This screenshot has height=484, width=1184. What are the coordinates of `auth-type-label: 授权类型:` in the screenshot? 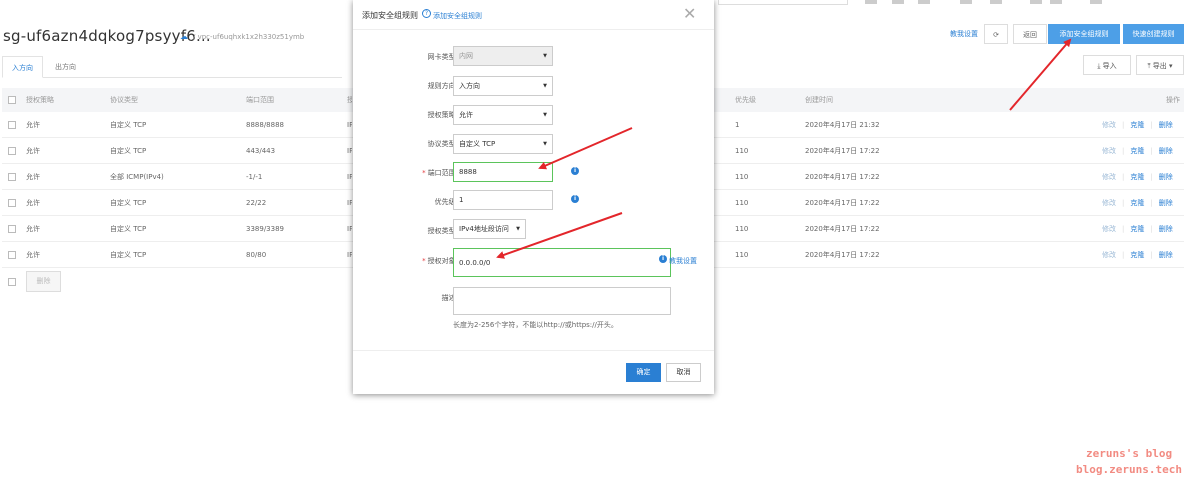 It's located at (442, 231).